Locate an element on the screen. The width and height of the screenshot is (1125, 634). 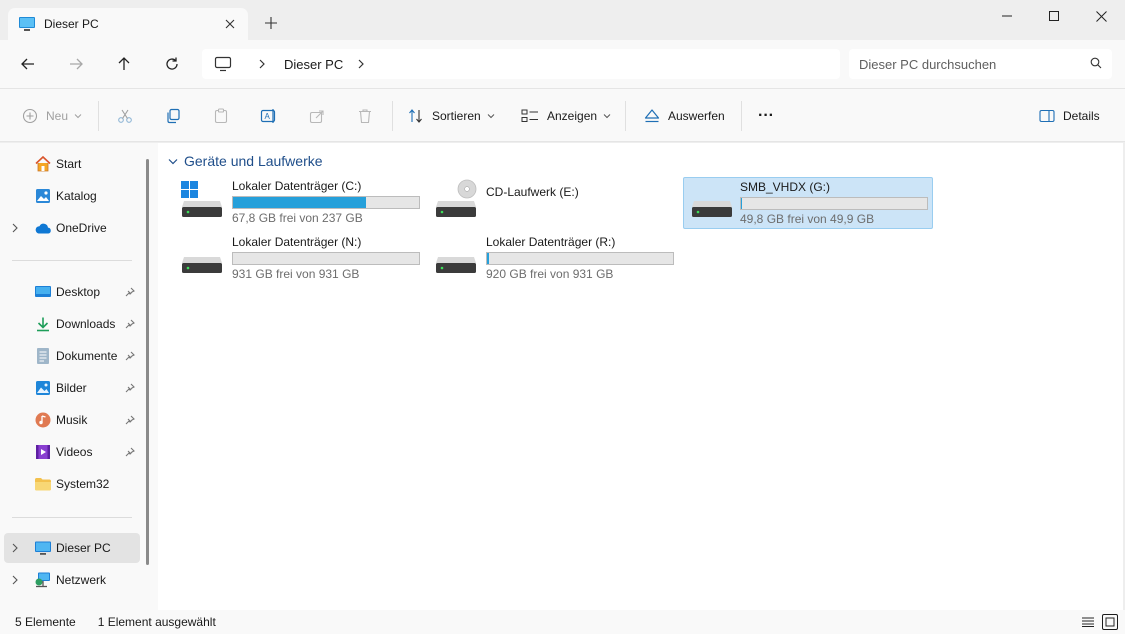
new-tab-button is located at coordinates (271, 23).